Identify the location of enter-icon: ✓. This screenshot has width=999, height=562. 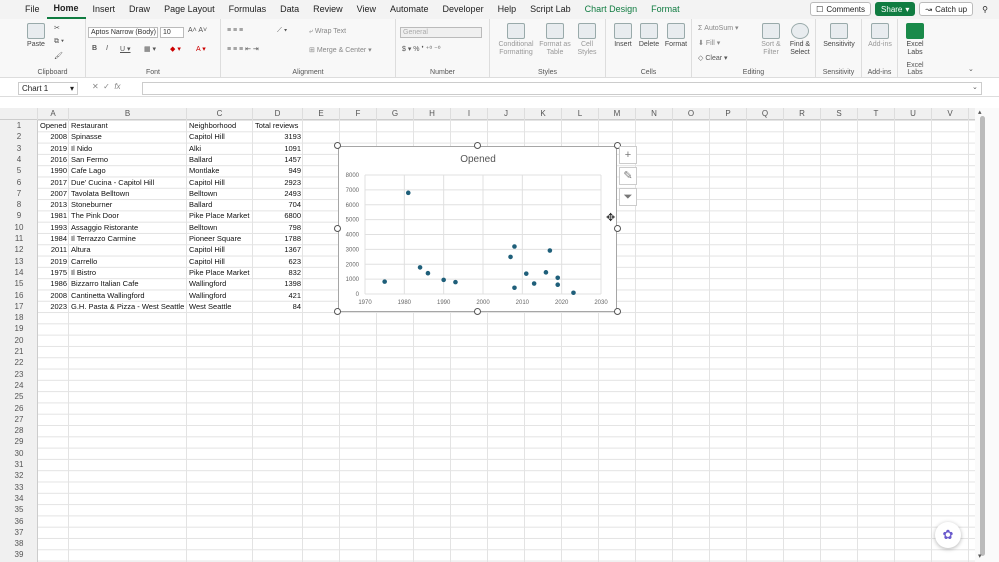
(106, 86).